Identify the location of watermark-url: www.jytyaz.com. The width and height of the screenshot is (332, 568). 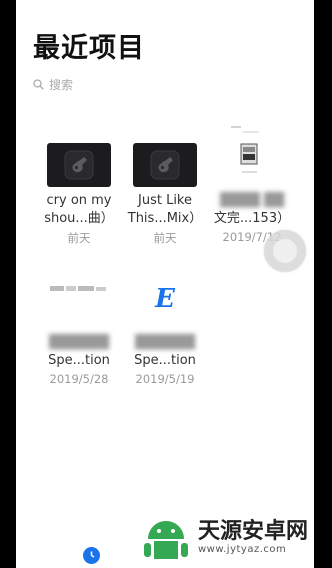
(242, 549).